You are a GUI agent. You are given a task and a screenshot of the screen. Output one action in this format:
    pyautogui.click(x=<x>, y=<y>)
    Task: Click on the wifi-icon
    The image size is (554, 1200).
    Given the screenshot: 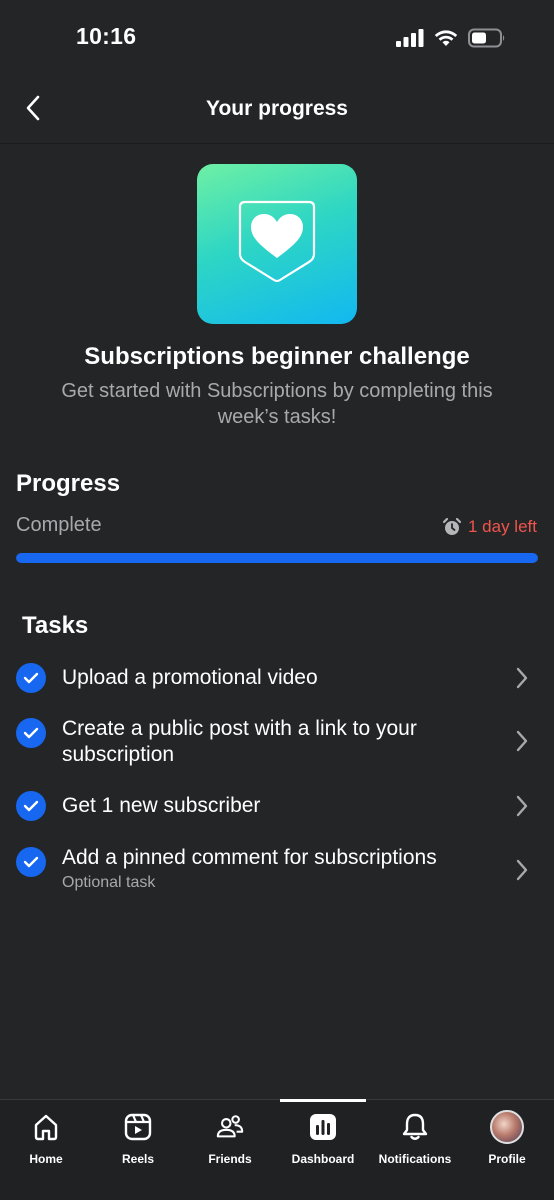 What is the action you would take?
    pyautogui.click(x=446, y=38)
    